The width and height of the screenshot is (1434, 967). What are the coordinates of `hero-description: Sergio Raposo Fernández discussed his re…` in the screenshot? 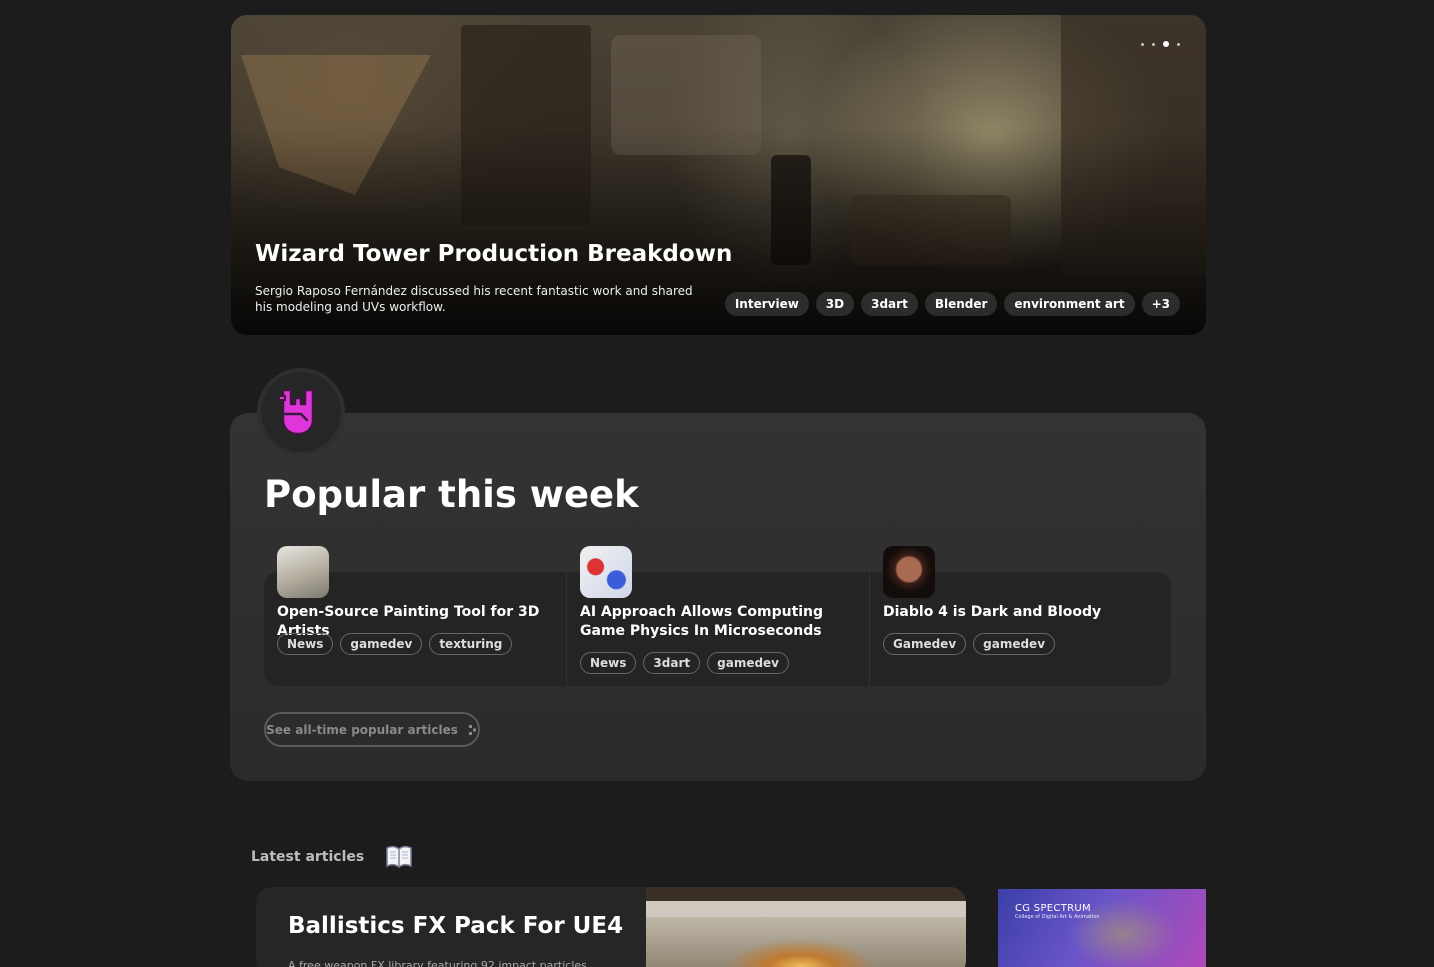 It's located at (474, 299).